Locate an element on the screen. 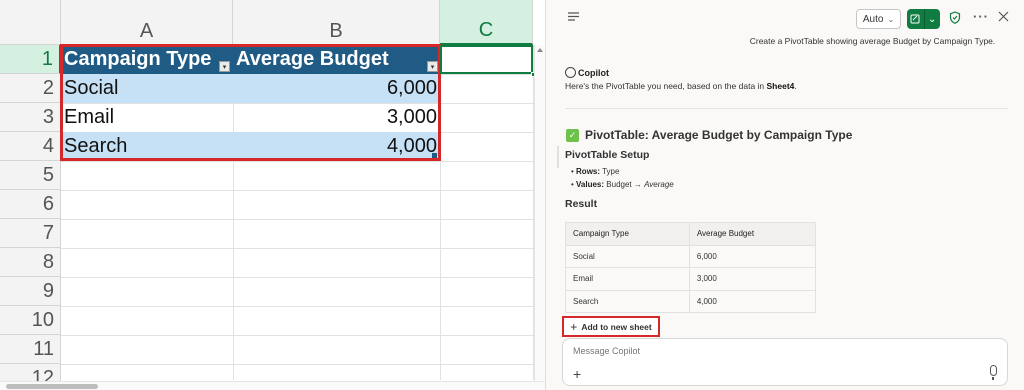  horizontal-scrollbar is located at coordinates (272, 385).